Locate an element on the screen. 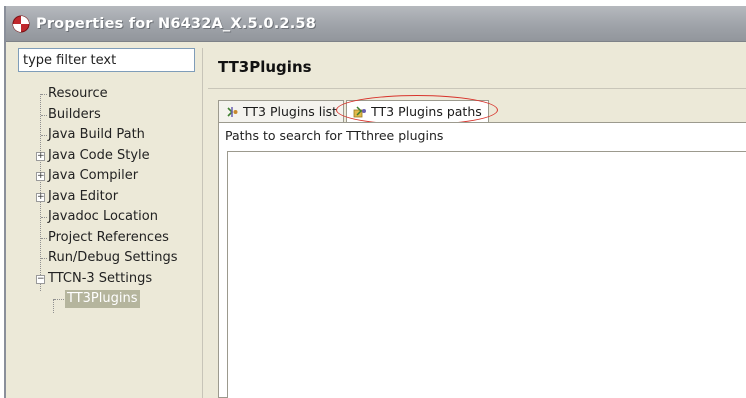 This screenshot has height=398, width=746. tree-item-label: Java Code Style is located at coordinates (99, 155).